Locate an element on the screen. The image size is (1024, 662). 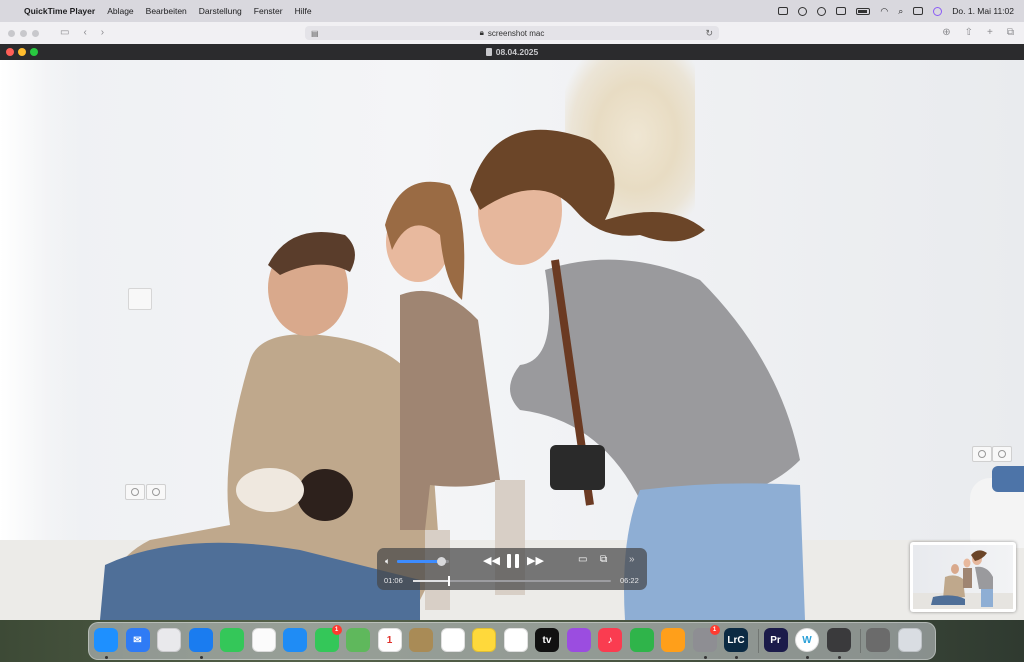
player-window-title: 08.04.2025 is located at coordinates (517, 52).